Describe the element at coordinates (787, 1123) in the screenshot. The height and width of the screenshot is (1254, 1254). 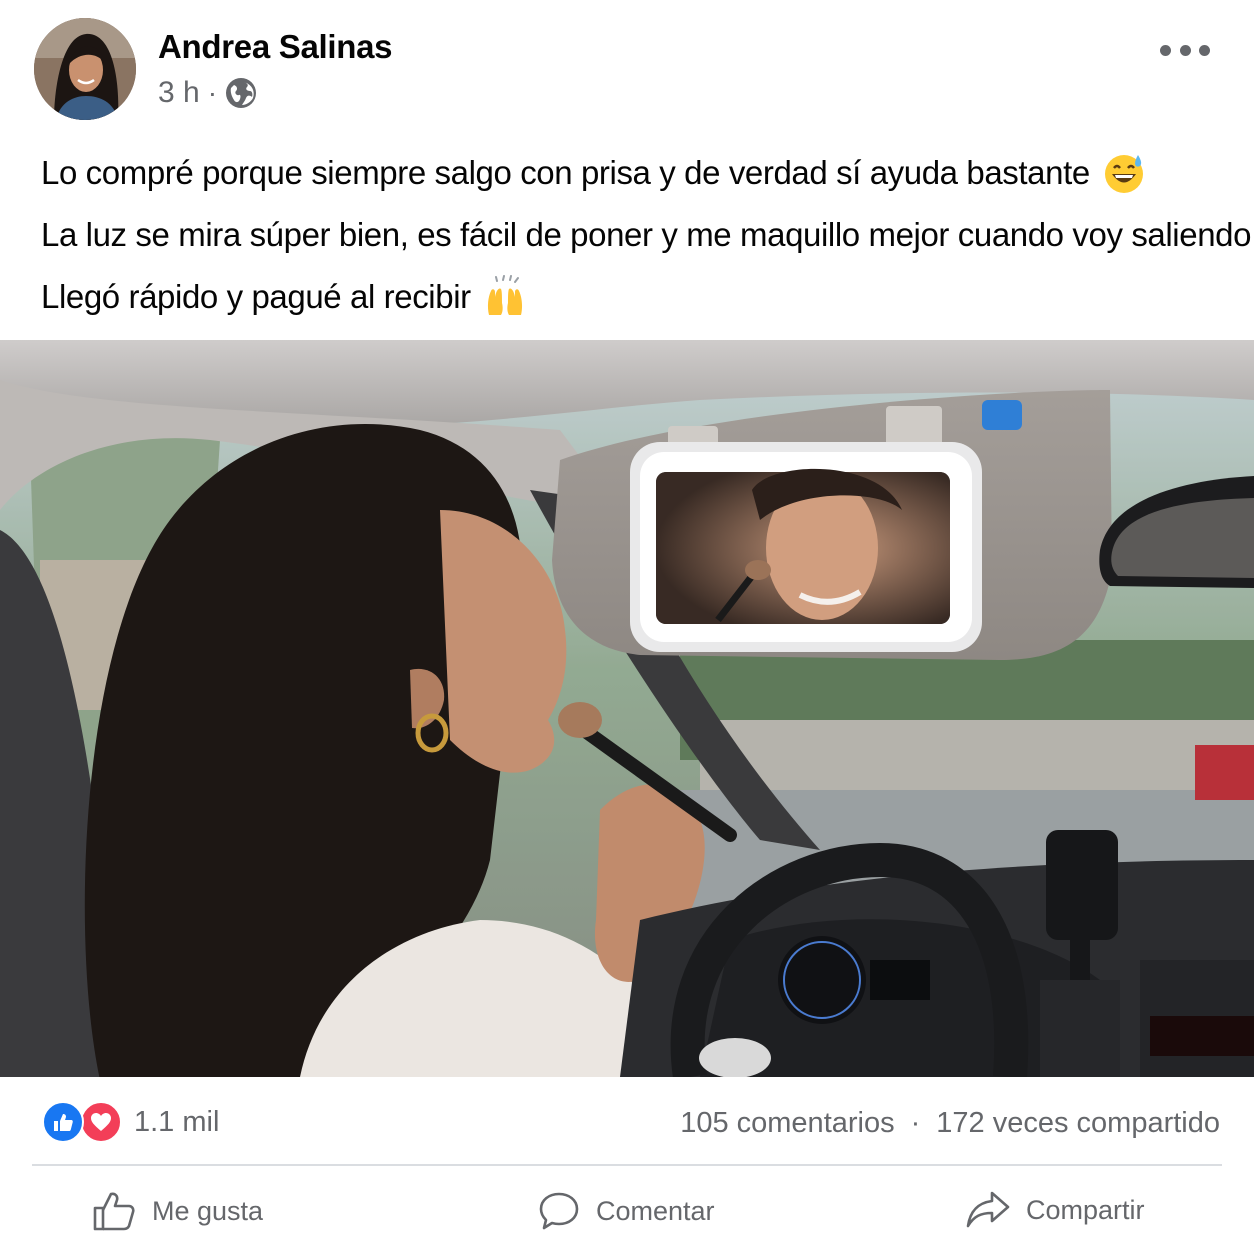
I see `comments-count: 105 comentarios` at that location.